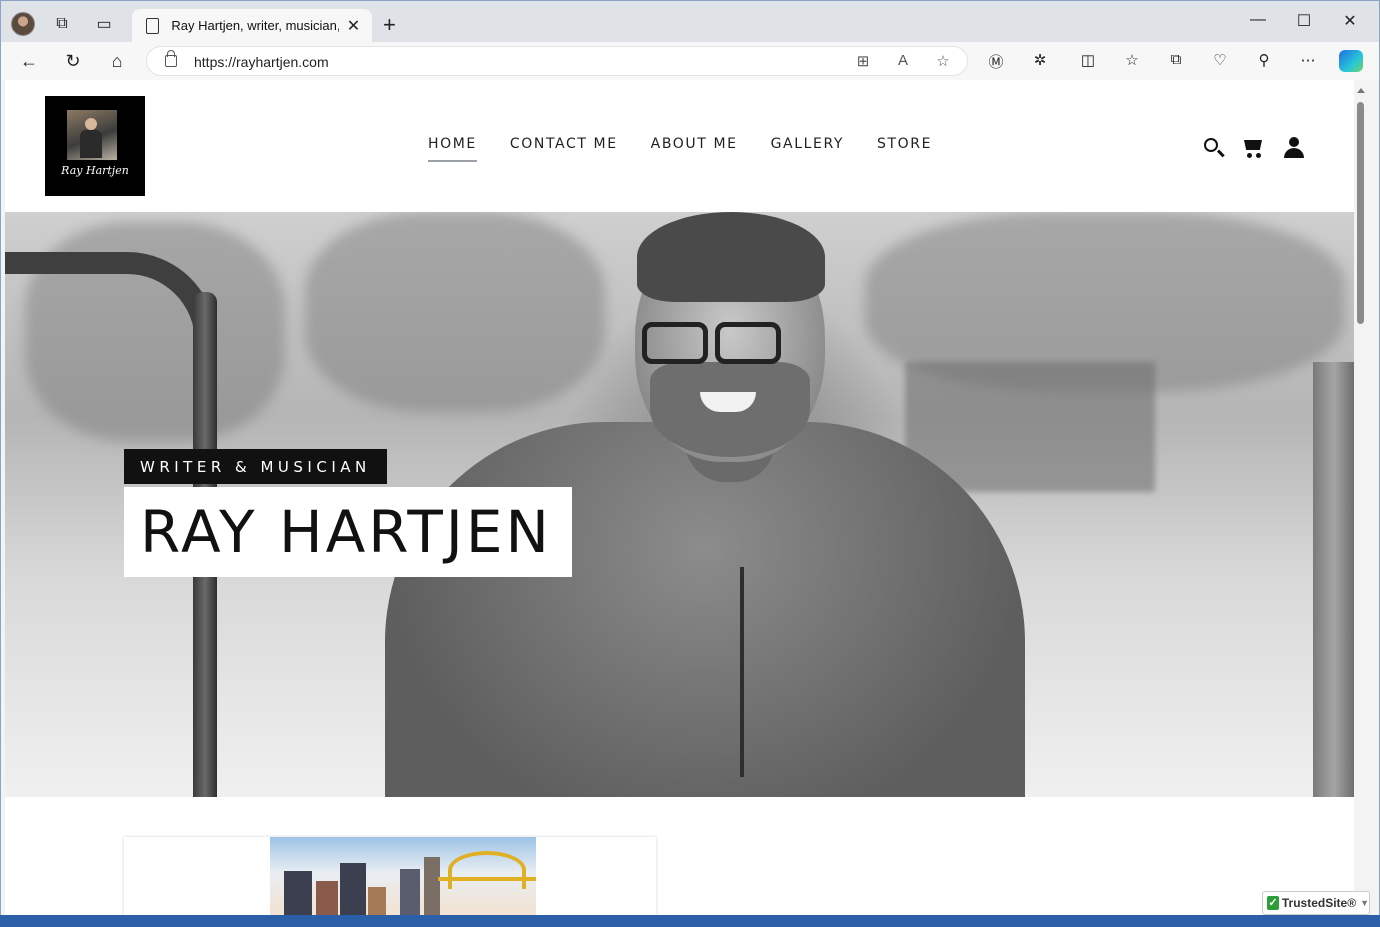 Image resolution: width=1380 pixels, height=927 pixels. Describe the element at coordinates (742, 672) in the screenshot. I see `sweater-zipper` at that location.